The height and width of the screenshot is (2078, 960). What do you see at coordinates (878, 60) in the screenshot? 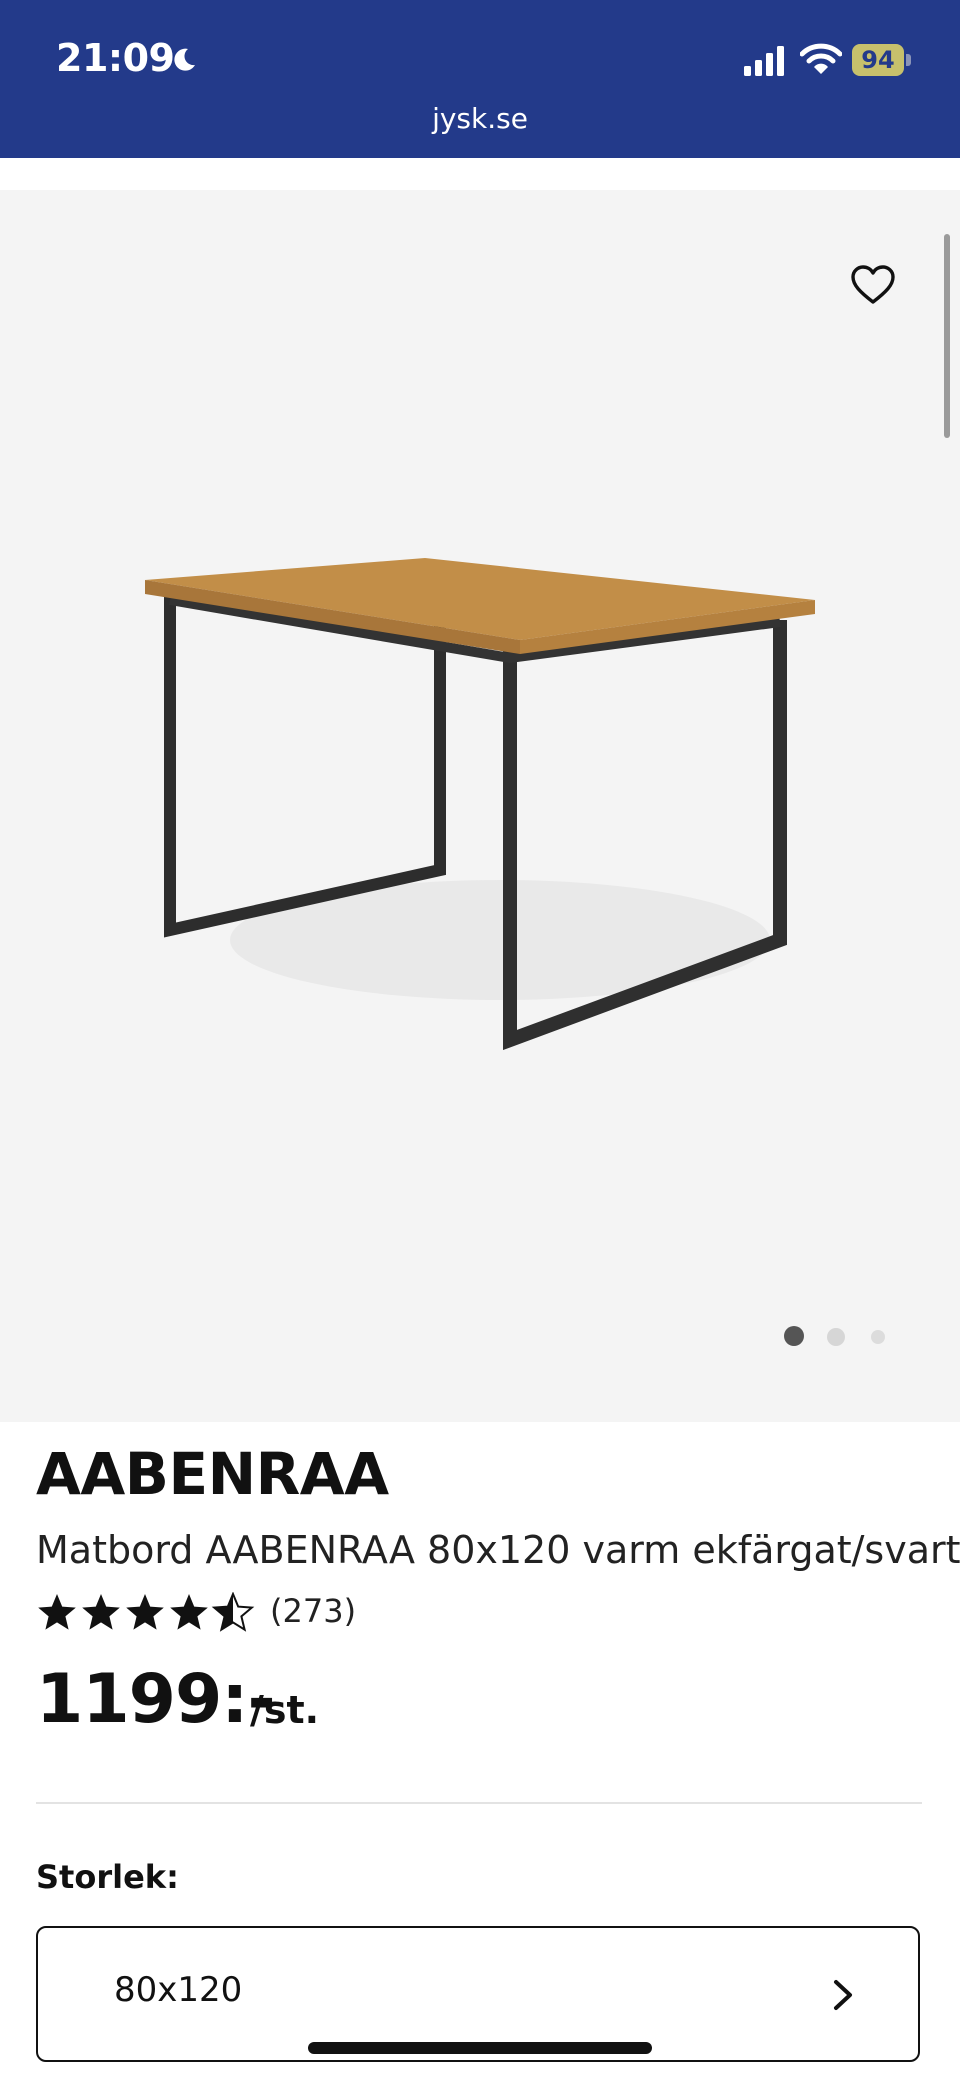
I see `battery-level: 94` at bounding box center [878, 60].